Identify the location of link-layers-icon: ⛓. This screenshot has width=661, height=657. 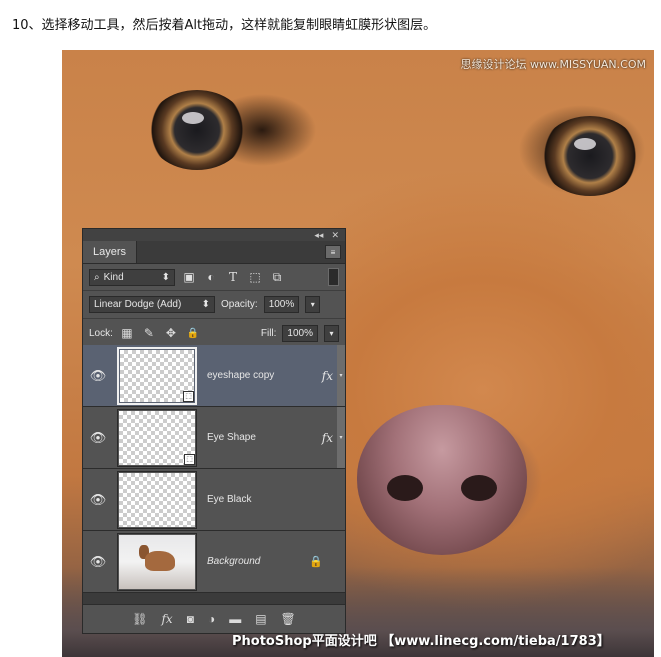
(139, 619).